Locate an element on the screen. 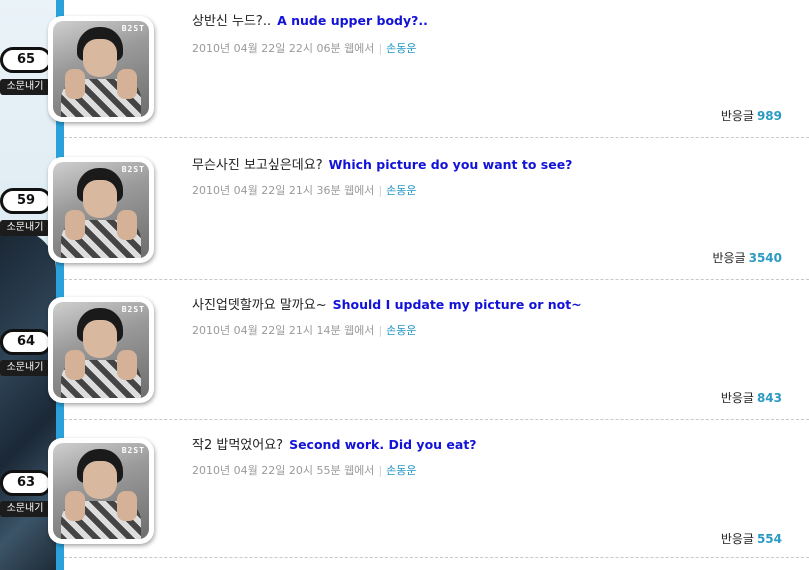 This screenshot has width=809, height=570. post-title: 상반신 누드?.. A nude upper body?.. is located at coordinates (310, 19).